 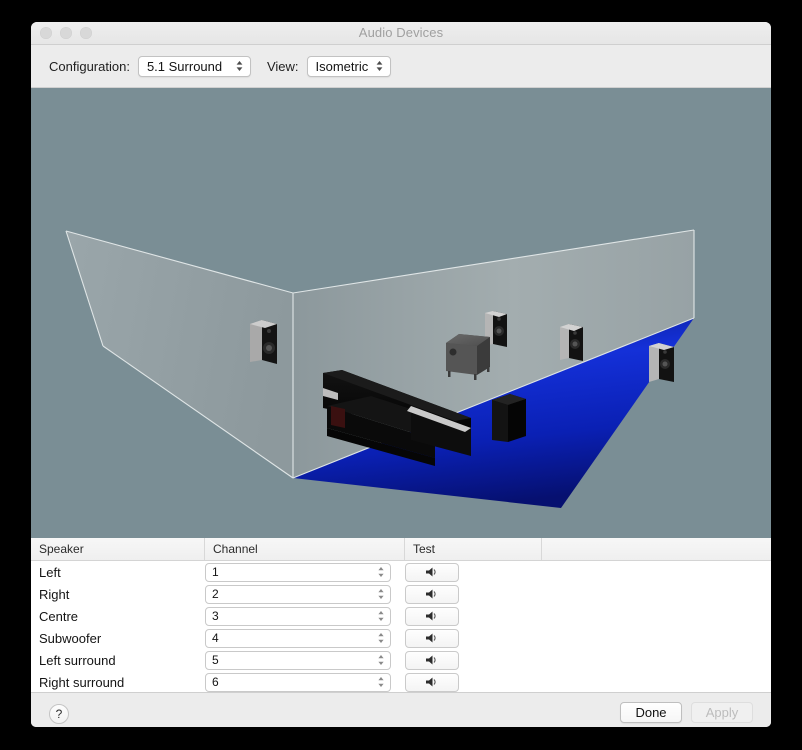 I want to click on table-header-row: Speaker Channel Test, so click(x=401, y=549).